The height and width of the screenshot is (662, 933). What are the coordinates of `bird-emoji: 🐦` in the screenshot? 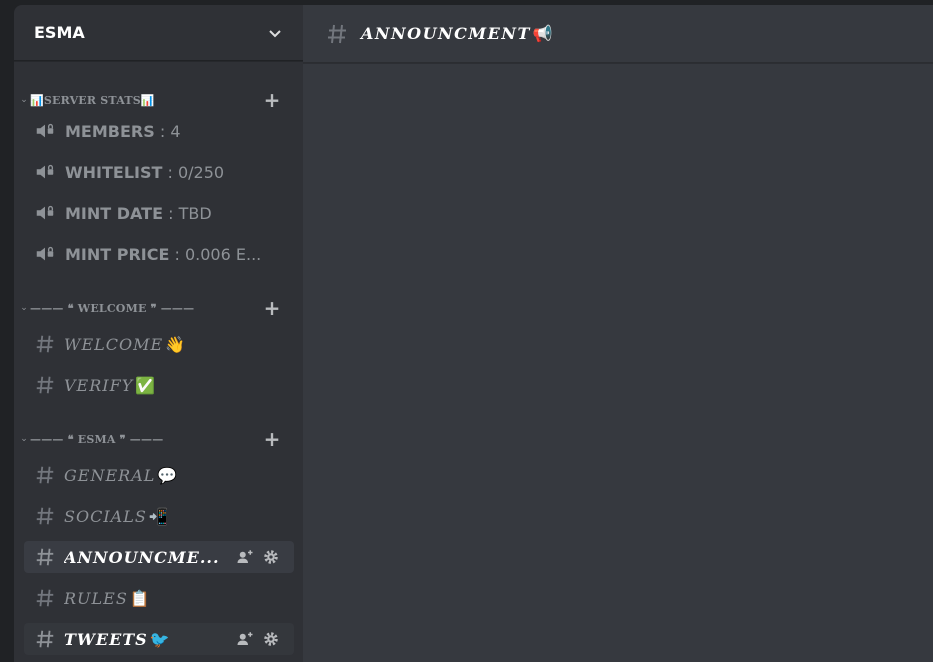 It's located at (159, 639).